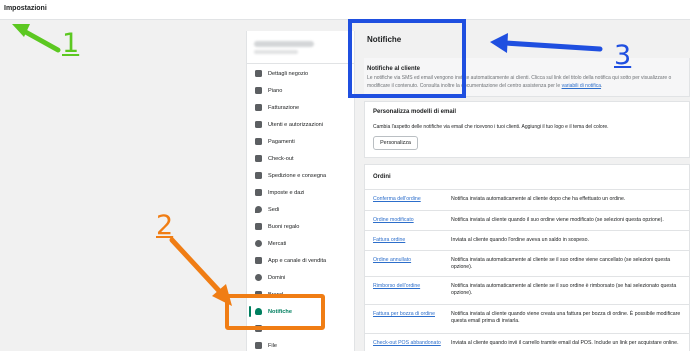 The width and height of the screenshot is (690, 351). I want to click on annotation-number-3: 3, so click(623, 55).